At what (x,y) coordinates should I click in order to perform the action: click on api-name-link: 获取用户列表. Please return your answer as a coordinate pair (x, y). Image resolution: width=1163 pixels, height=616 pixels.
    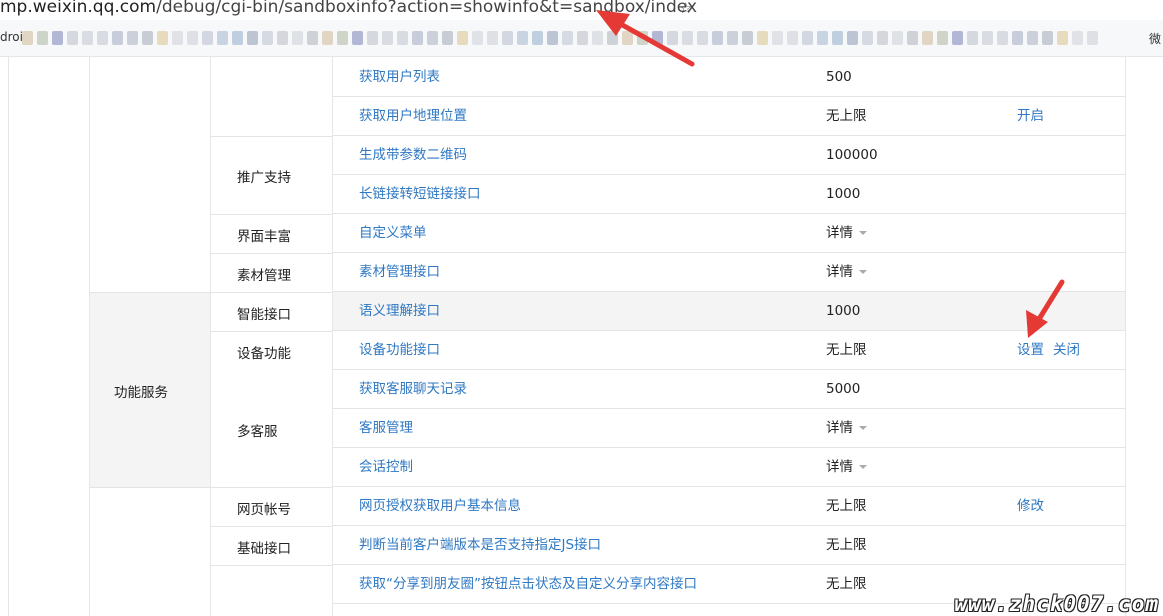
    Looking at the image, I should click on (399, 77).